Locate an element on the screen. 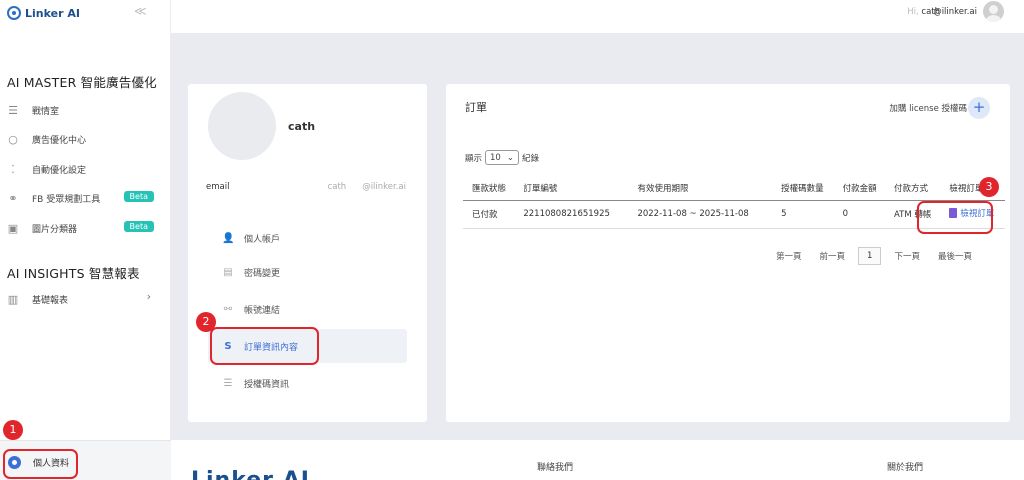 The height and width of the screenshot is (480, 1024). annotation-badge-1: 1 is located at coordinates (13, 430).